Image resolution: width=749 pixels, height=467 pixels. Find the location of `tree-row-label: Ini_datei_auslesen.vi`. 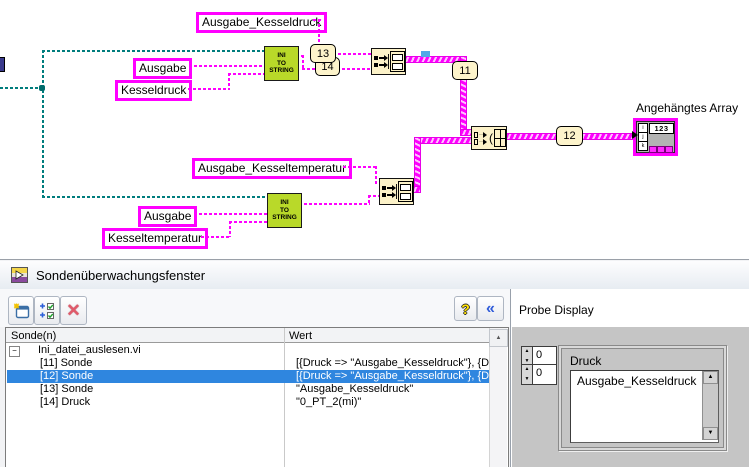

tree-row-label: Ini_datei_auslesen.vi is located at coordinates (89, 350).